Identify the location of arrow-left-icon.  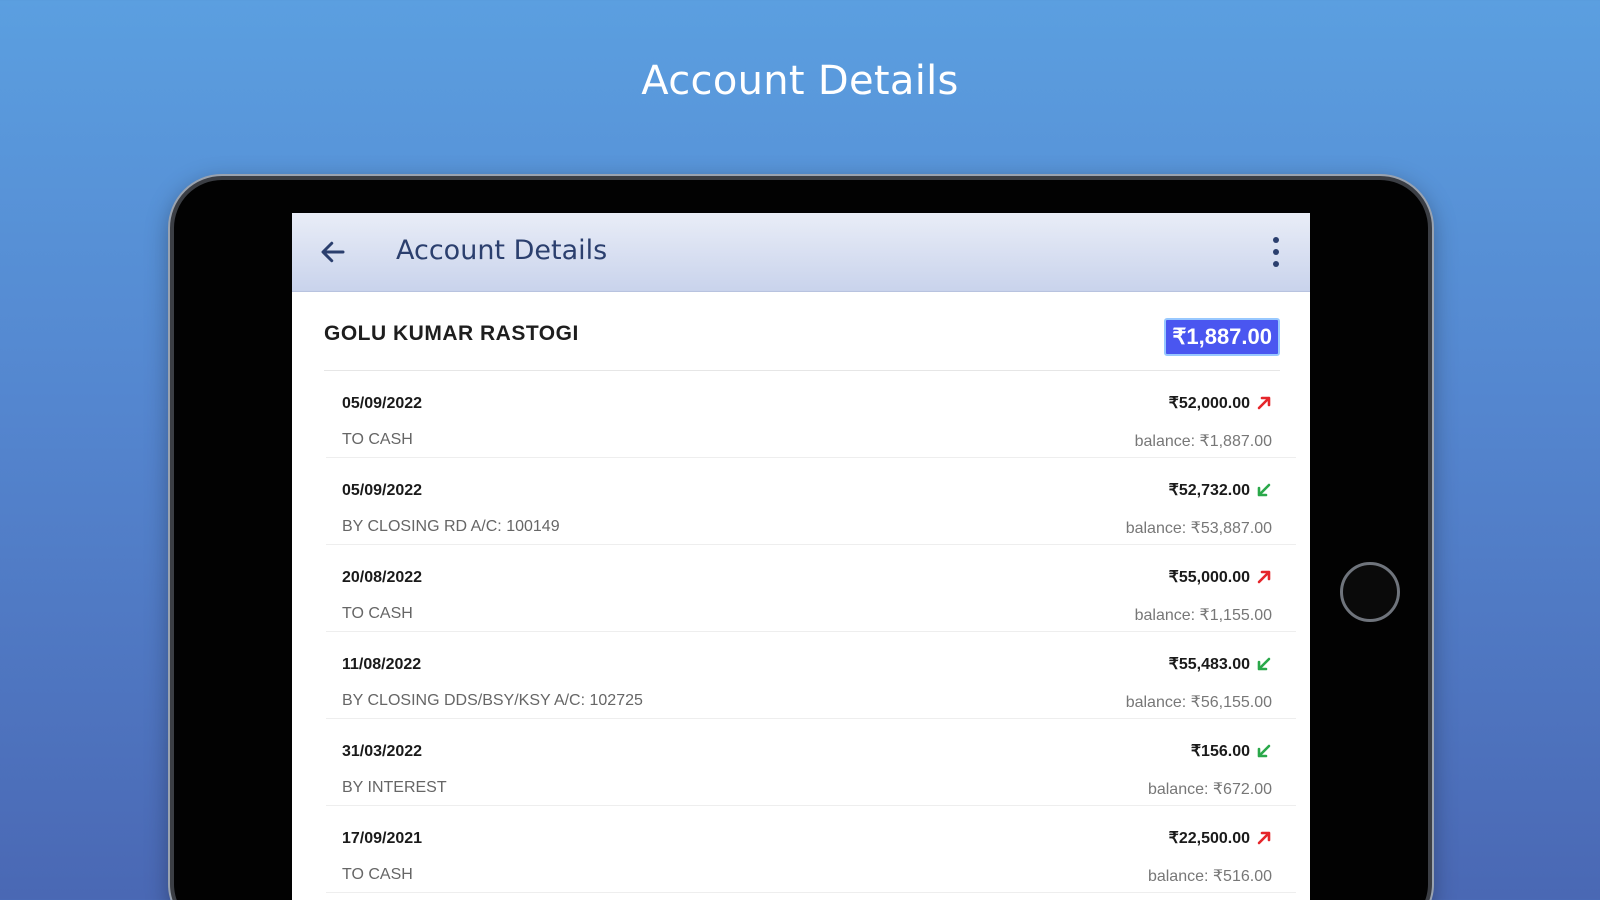
(333, 252).